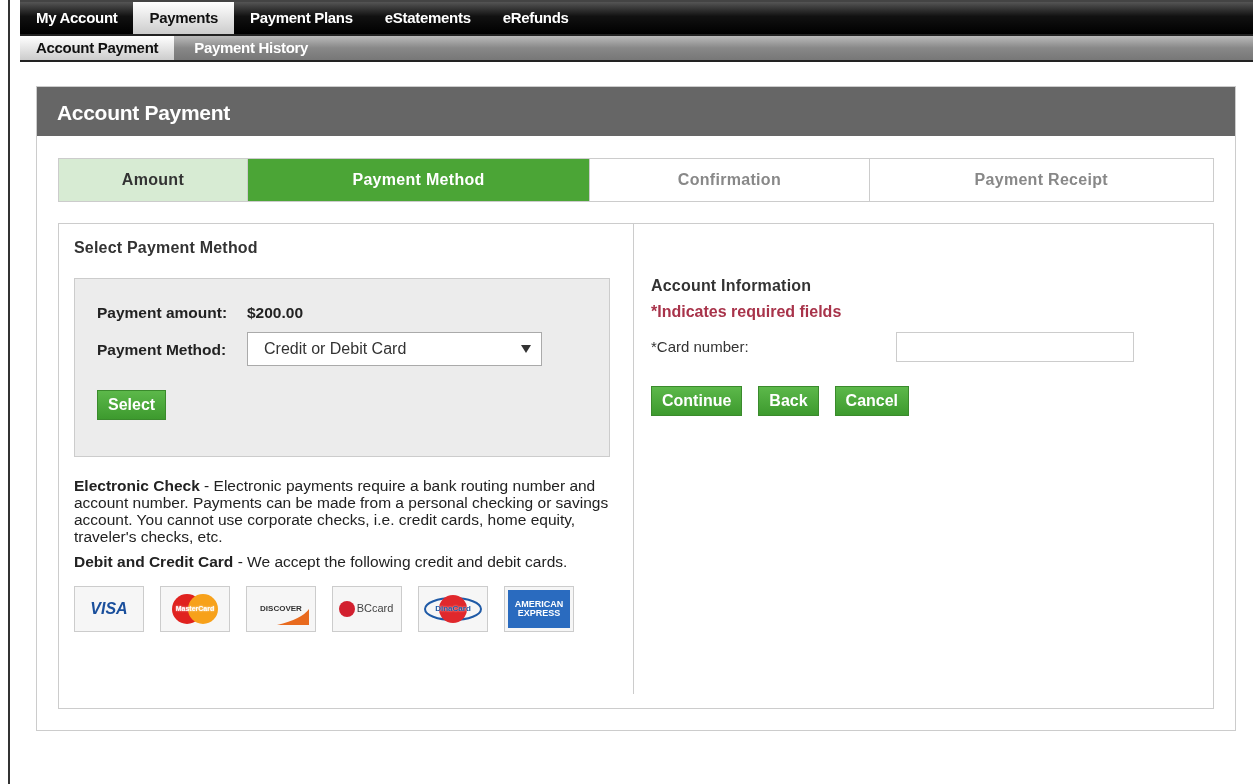  I want to click on field-label: Payment amount:, so click(163, 313).